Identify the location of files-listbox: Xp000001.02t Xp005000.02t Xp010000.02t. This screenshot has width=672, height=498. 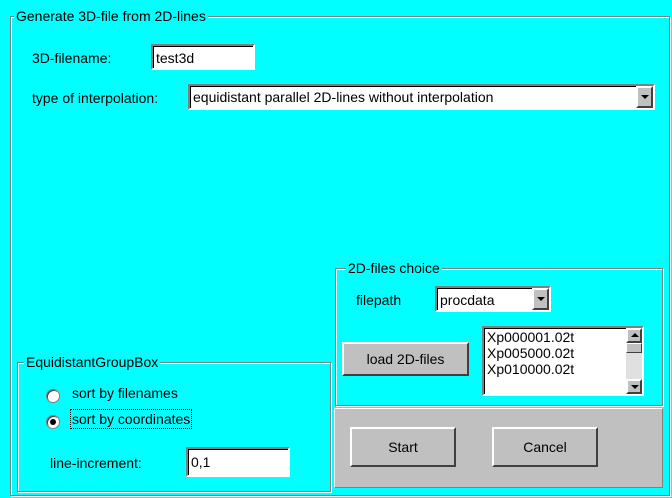
(563, 361).